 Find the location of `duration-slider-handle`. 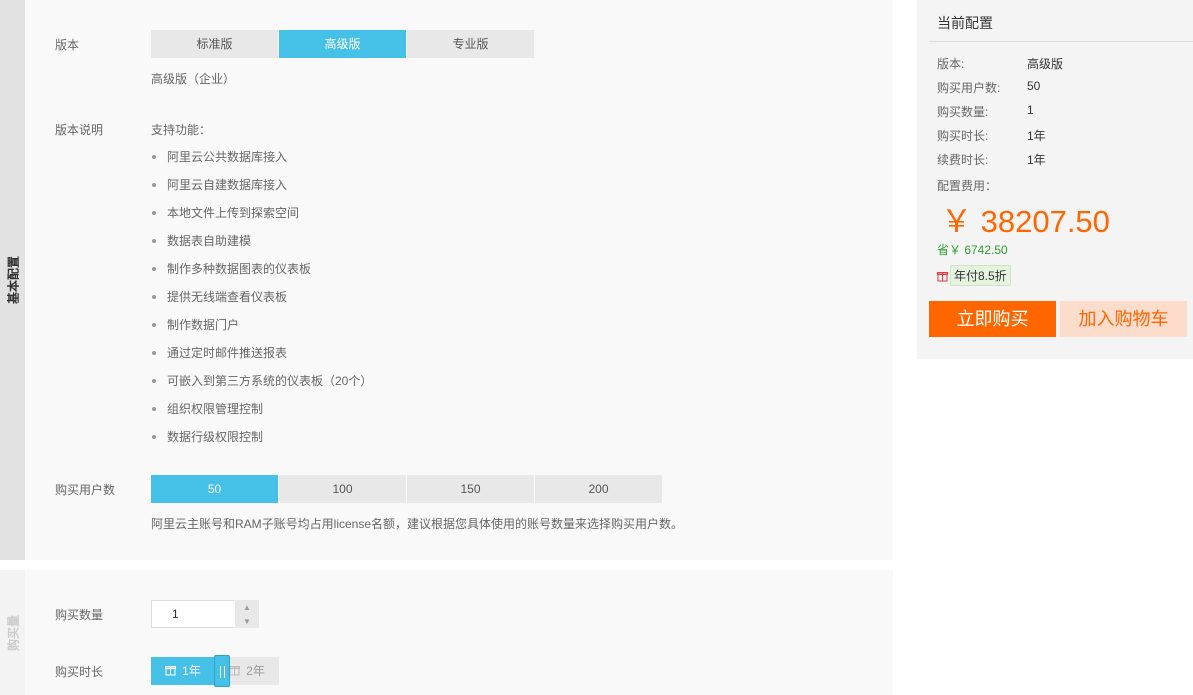

duration-slider-handle is located at coordinates (222, 671).